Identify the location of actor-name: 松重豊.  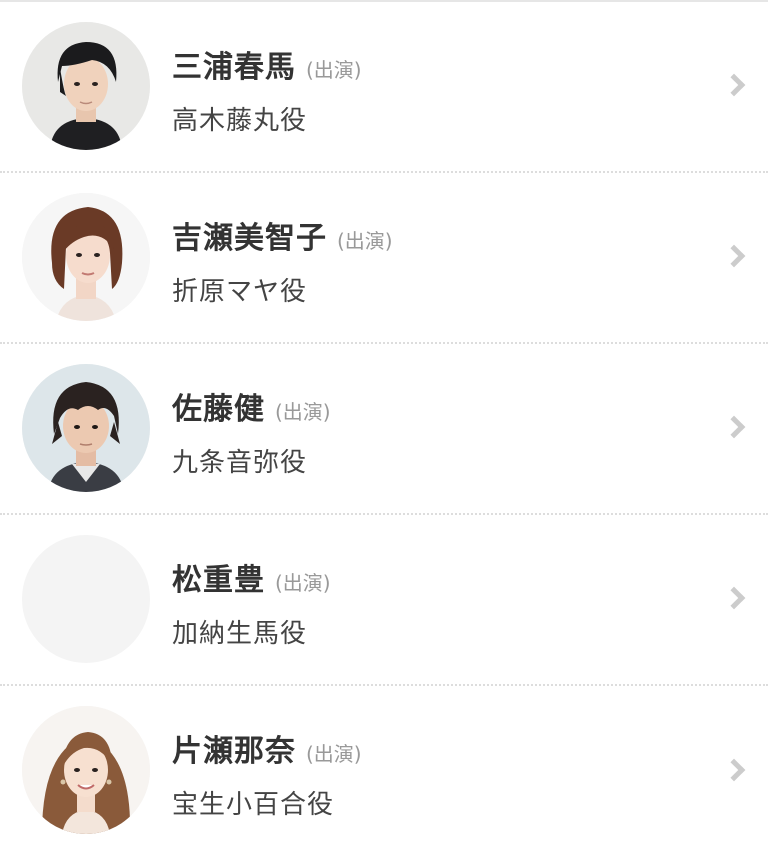
(218, 580).